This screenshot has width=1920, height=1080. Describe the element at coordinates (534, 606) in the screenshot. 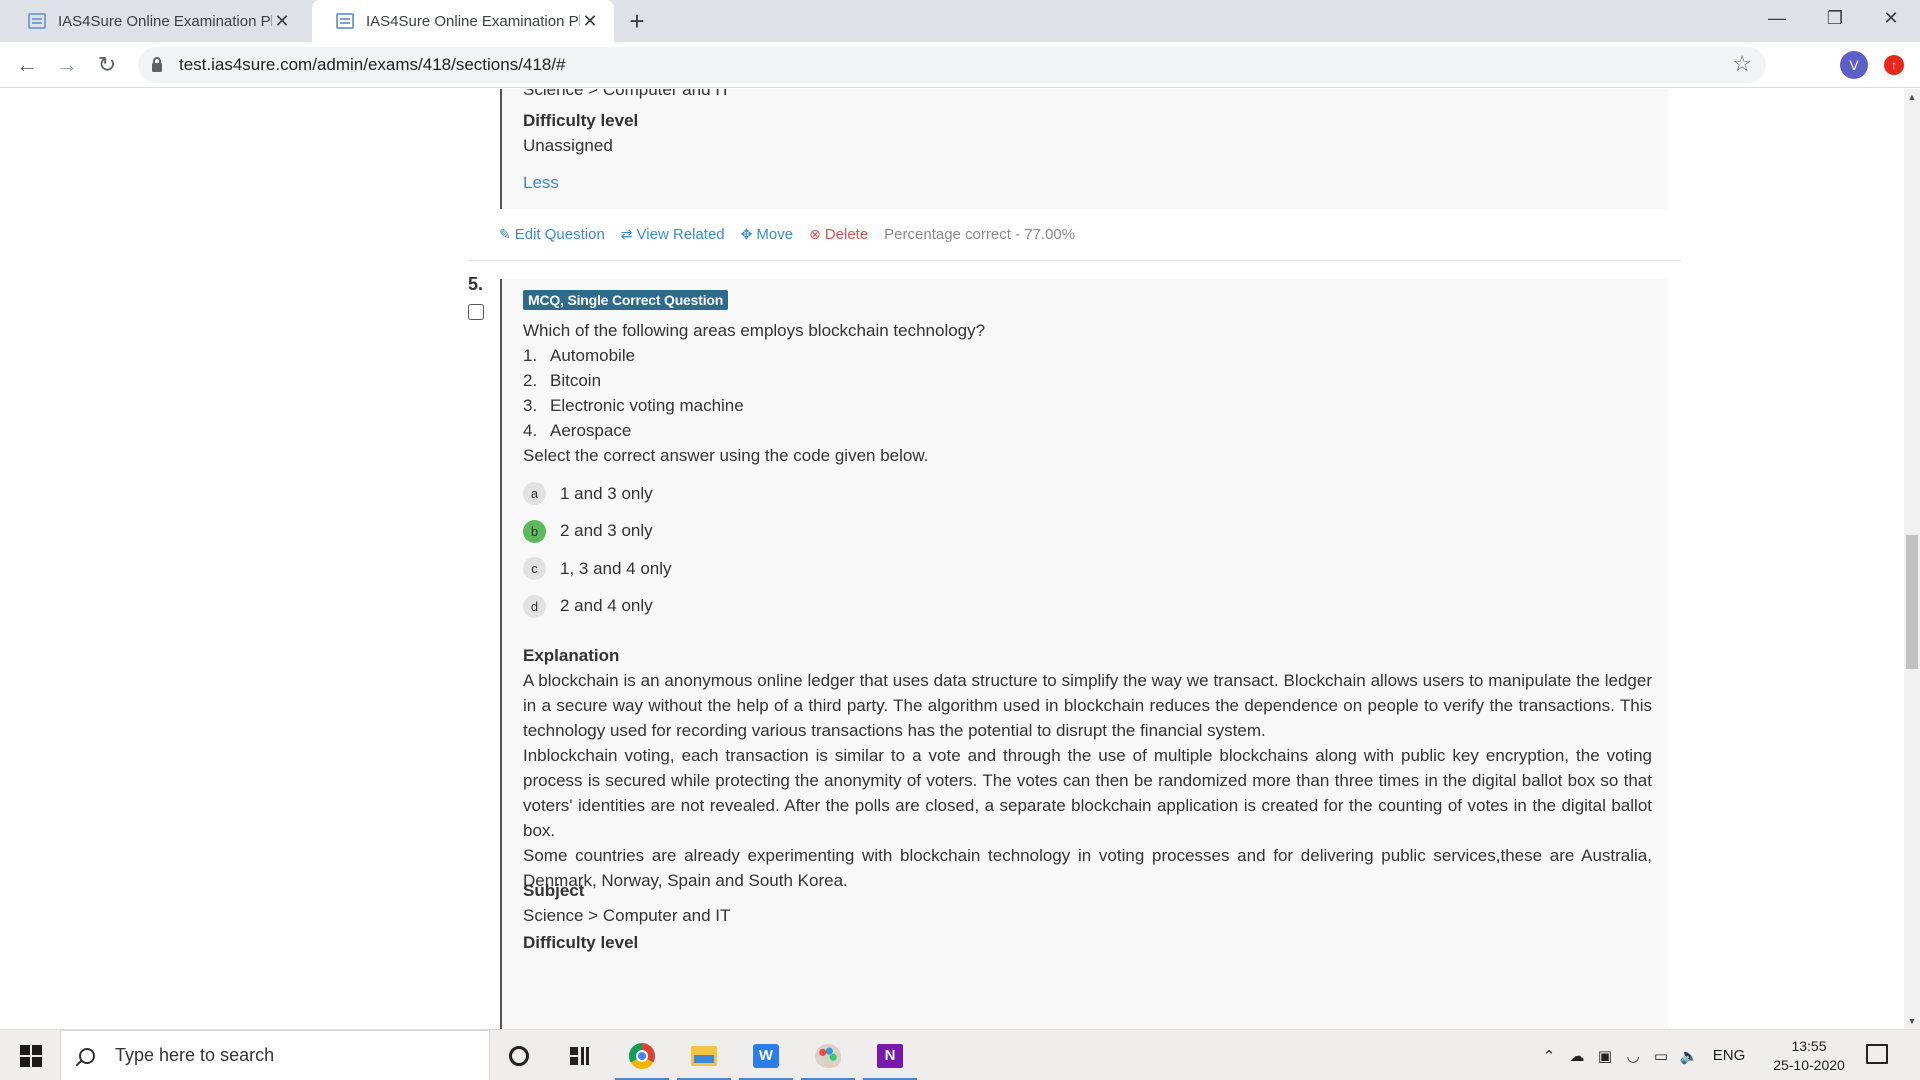

I see `option-letter: d` at that location.